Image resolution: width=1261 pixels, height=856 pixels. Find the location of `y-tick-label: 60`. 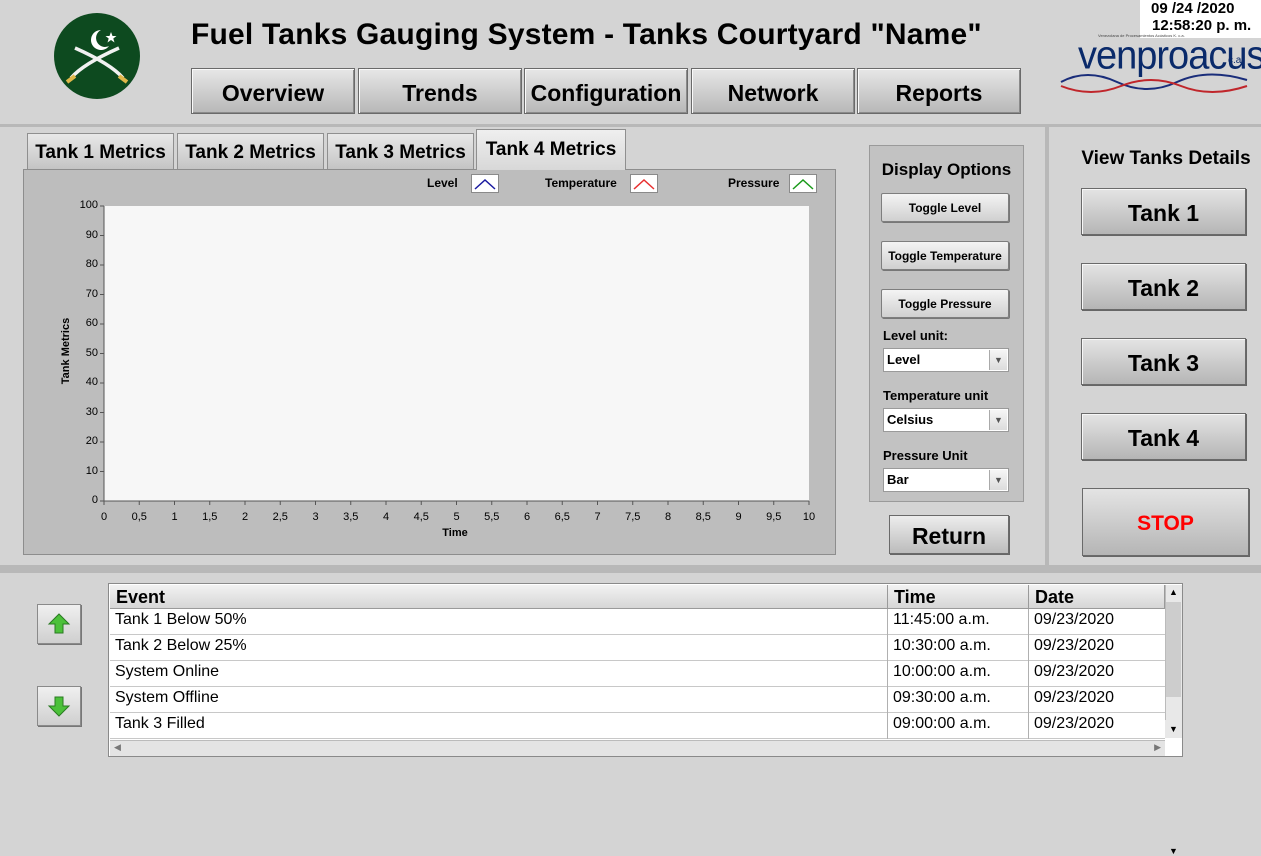

y-tick-label: 60 is located at coordinates (91, 323).